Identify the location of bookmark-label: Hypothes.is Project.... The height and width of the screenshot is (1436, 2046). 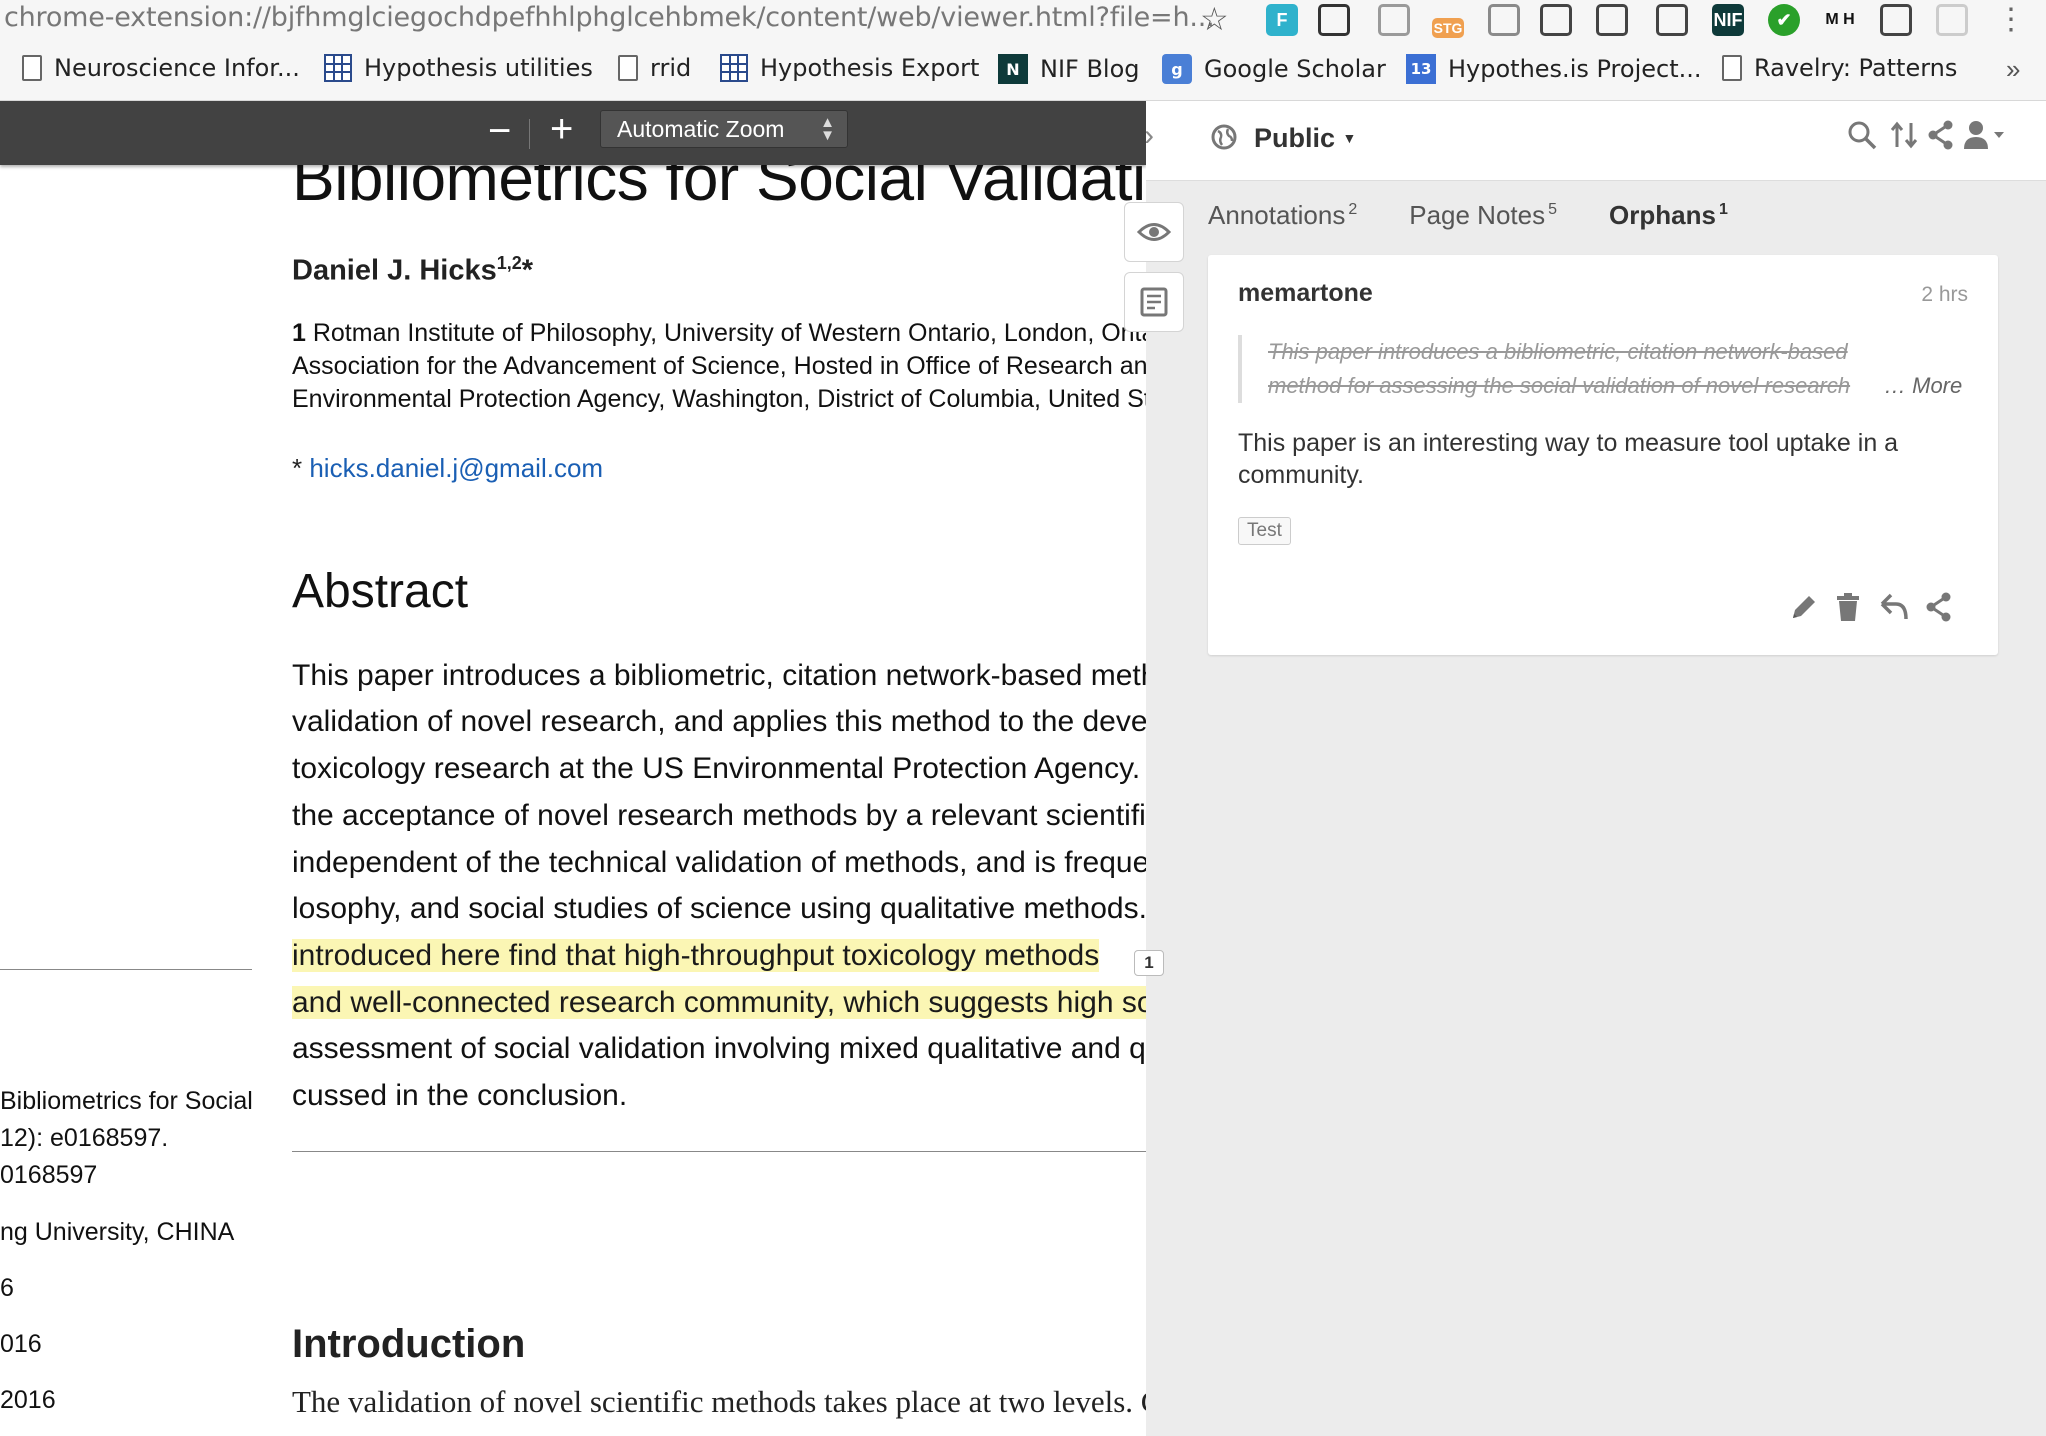
(1575, 69).